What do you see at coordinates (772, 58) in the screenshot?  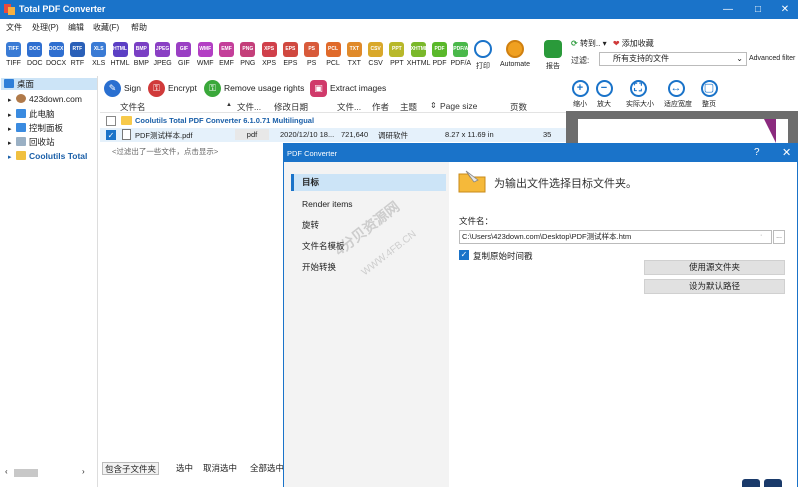 I see `advanced-filter-button: Advanced filter` at bounding box center [772, 58].